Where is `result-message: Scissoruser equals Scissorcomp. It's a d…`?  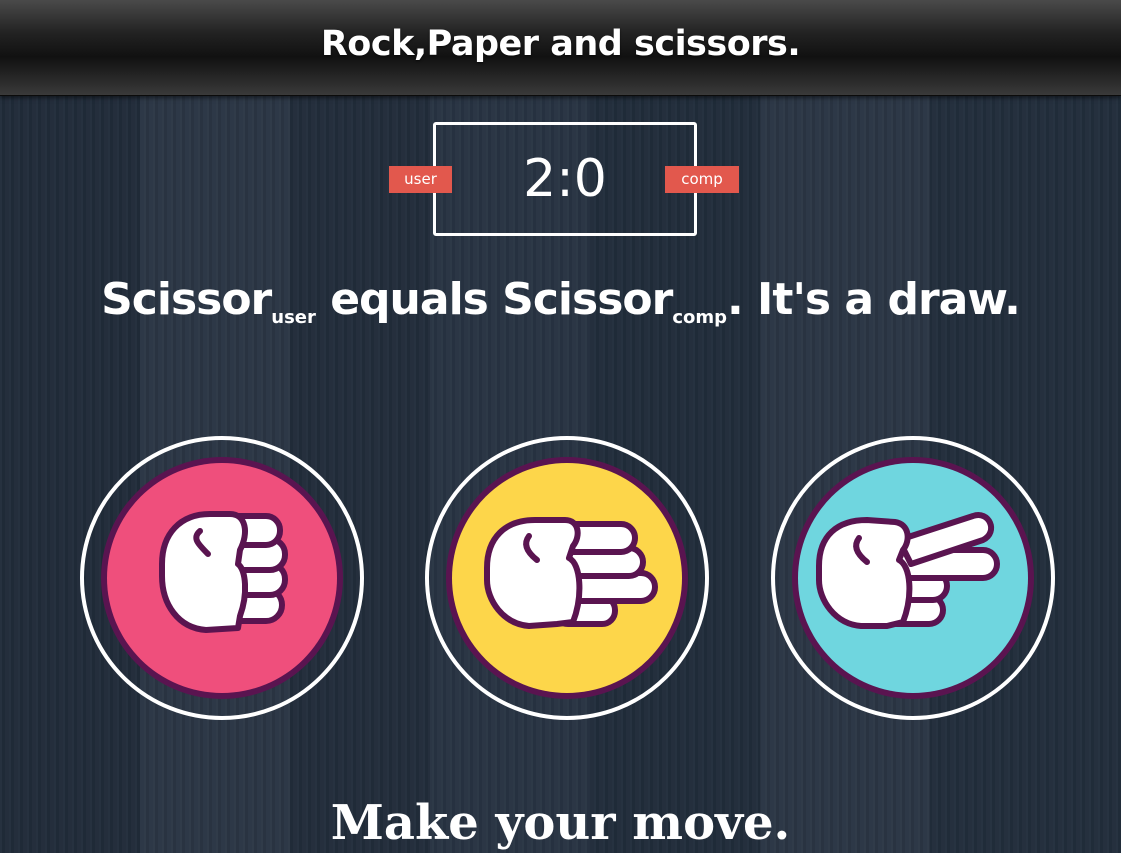 result-message: Scissoruser equals Scissorcomp. It's a d… is located at coordinates (560, 309).